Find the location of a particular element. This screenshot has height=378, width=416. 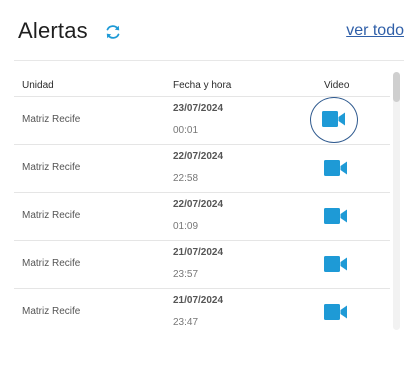

row-time: 22:58 is located at coordinates (186, 178).